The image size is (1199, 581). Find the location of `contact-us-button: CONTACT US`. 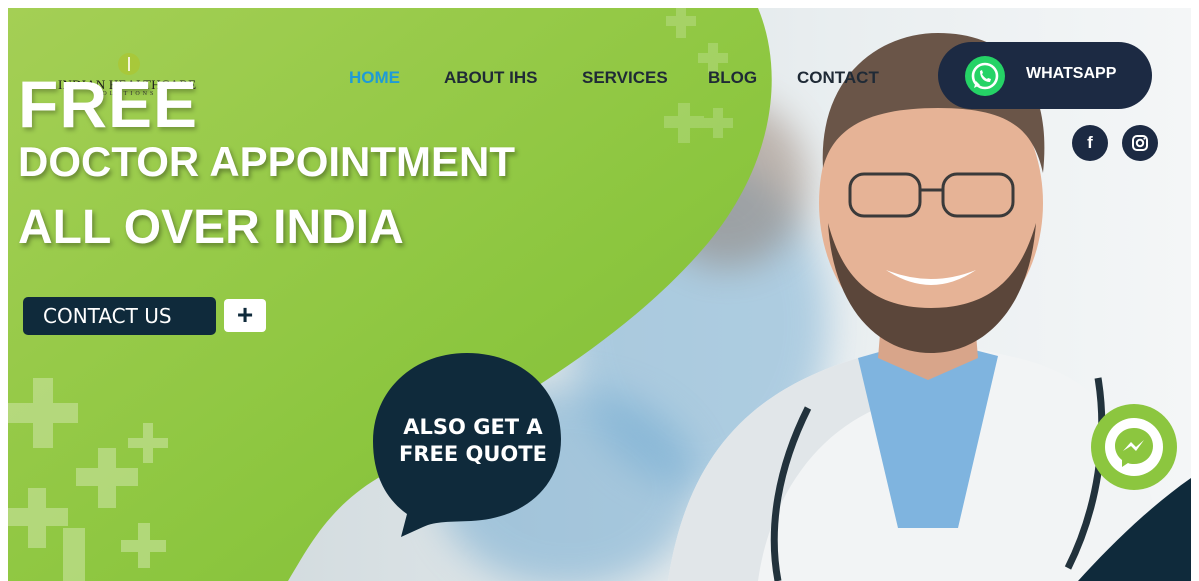

contact-us-button: CONTACT US is located at coordinates (119, 316).